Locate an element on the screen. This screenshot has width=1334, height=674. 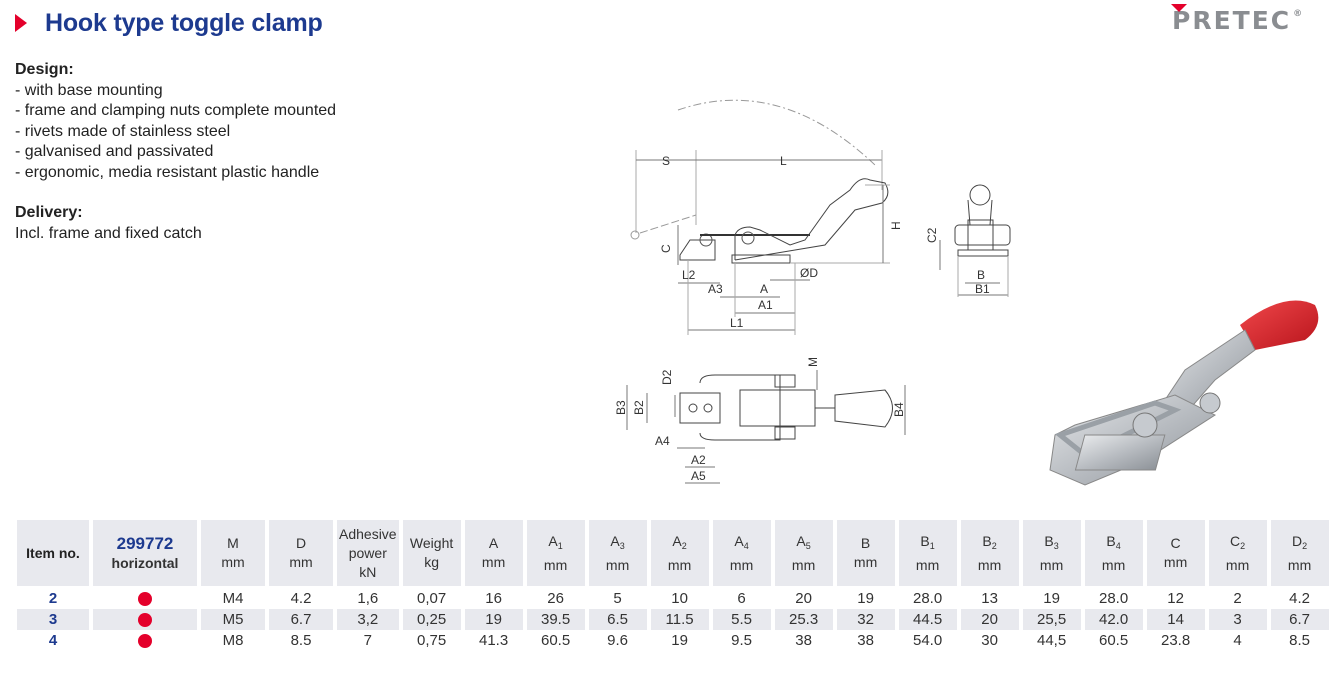
value-cell: 32 is located at coordinates (865, 619).